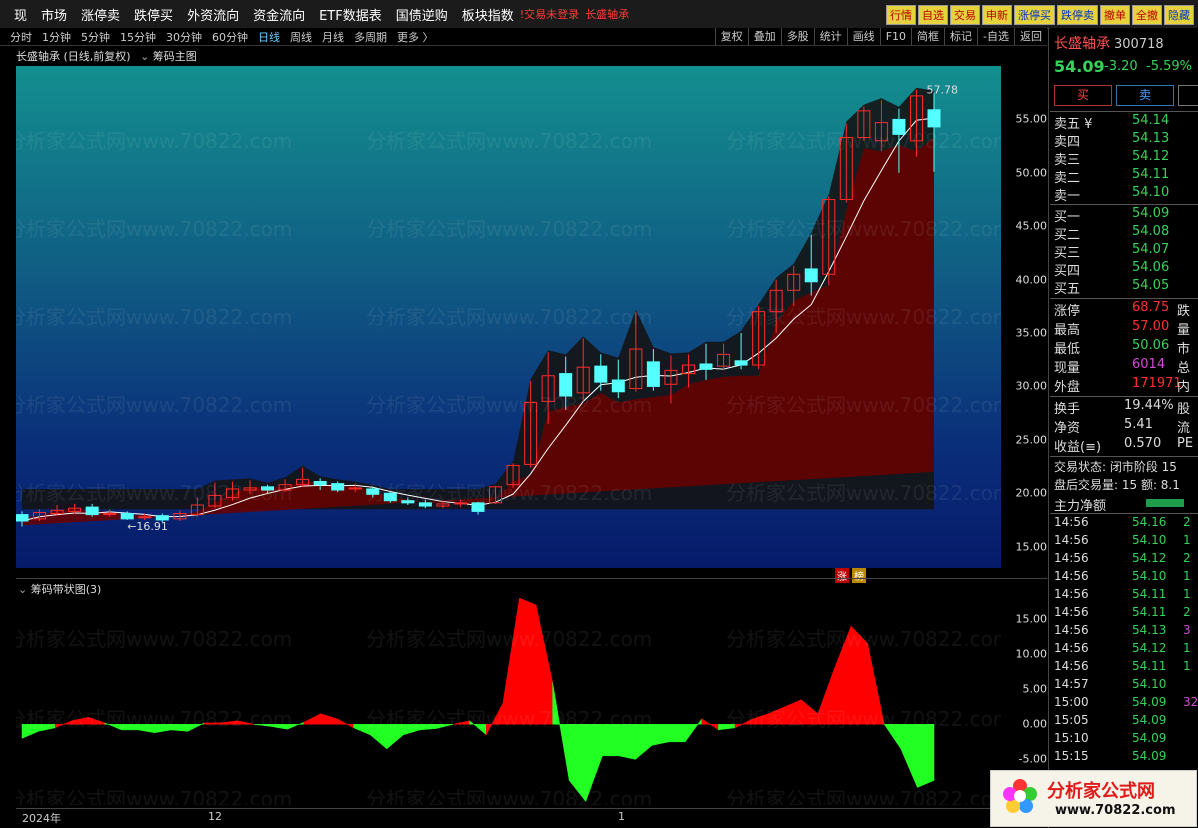  Describe the element at coordinates (1126, 722) in the screenshot. I see `tick-row: 15:05 54.09` at that location.